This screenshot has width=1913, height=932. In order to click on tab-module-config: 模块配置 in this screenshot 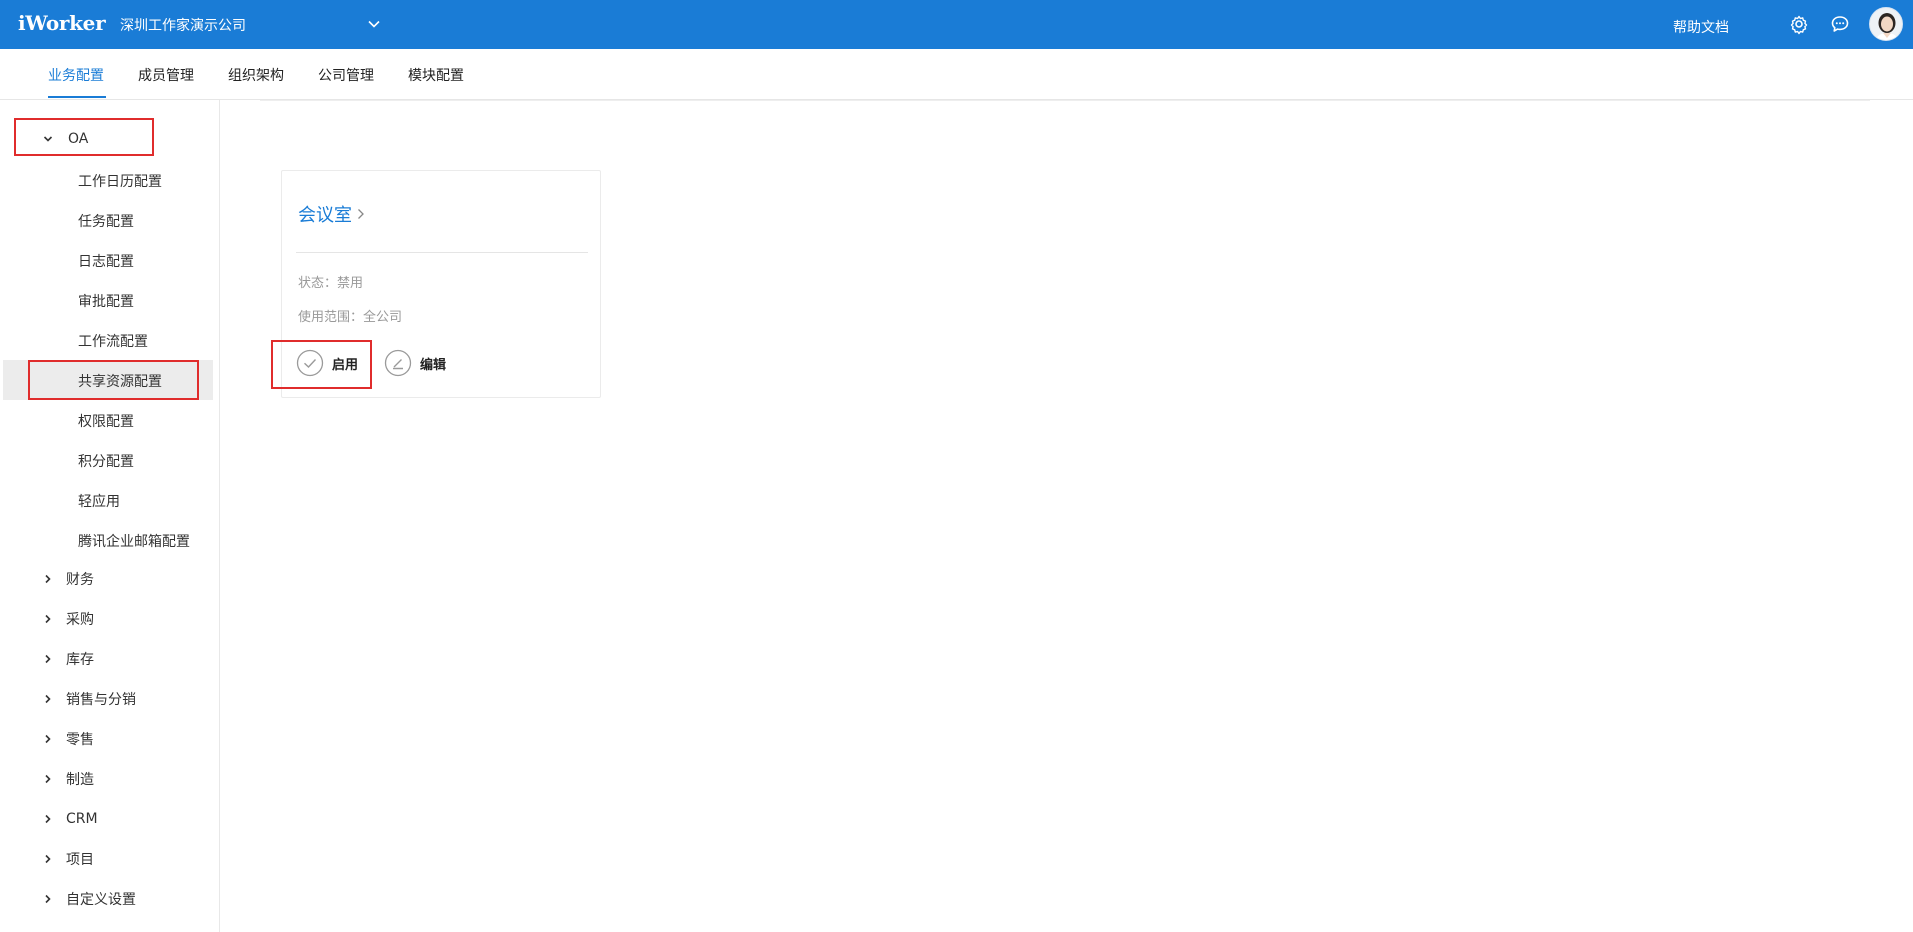, I will do `click(436, 75)`.